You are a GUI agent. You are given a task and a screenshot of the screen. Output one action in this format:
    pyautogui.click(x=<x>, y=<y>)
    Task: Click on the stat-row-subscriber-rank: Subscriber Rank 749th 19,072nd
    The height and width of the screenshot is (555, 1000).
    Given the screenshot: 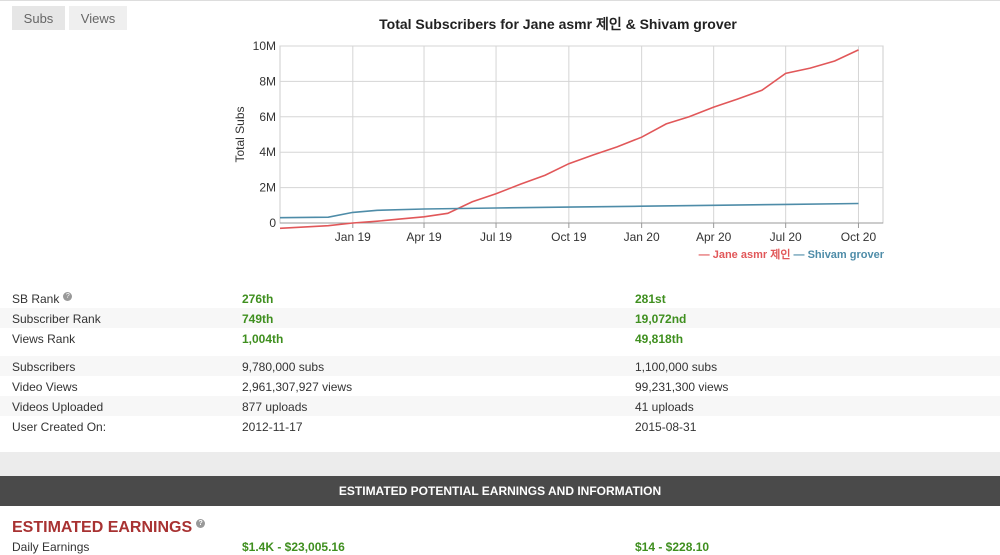 What is the action you would take?
    pyautogui.click(x=500, y=318)
    